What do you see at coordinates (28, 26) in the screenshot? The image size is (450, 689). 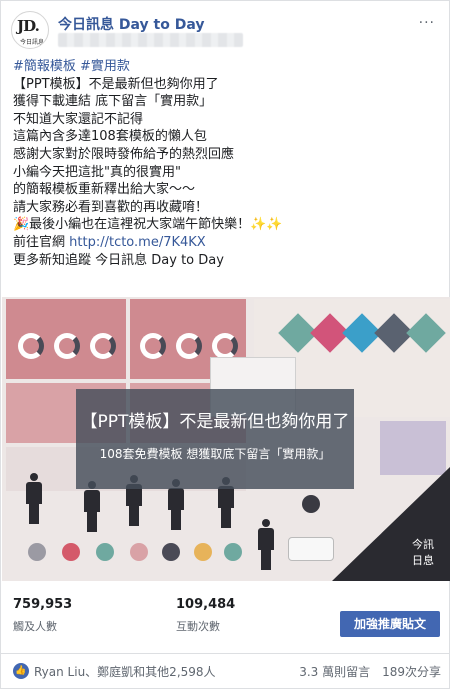 I see `avatar-logo-text: JD.` at bounding box center [28, 26].